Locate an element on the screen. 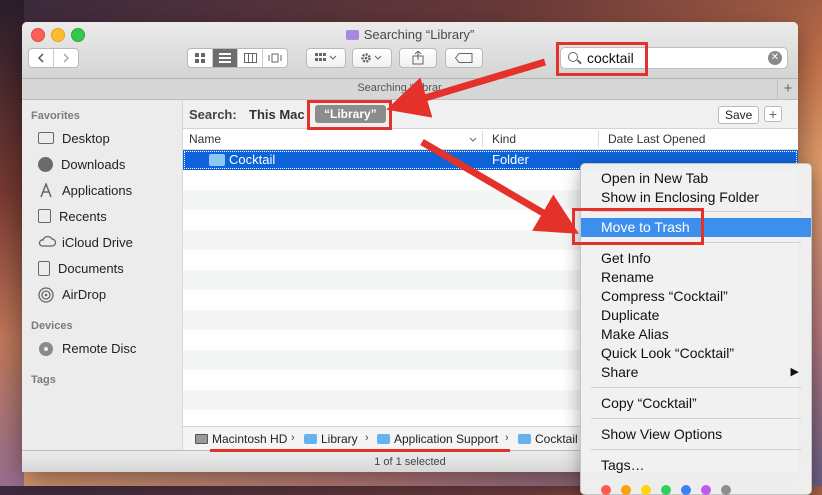  sidebar-item-applications: Applications is located at coordinates (85, 190).